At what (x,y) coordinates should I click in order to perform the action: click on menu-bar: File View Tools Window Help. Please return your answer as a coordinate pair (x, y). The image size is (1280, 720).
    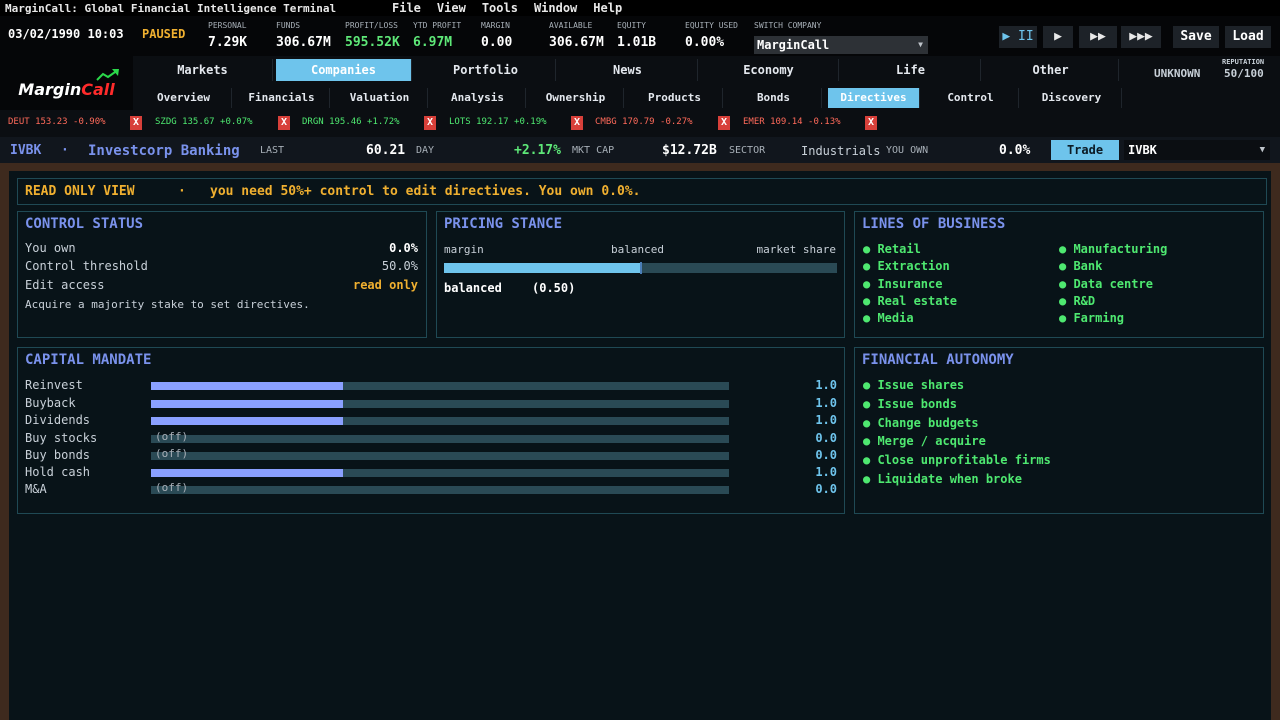
    Looking at the image, I should click on (515, 8).